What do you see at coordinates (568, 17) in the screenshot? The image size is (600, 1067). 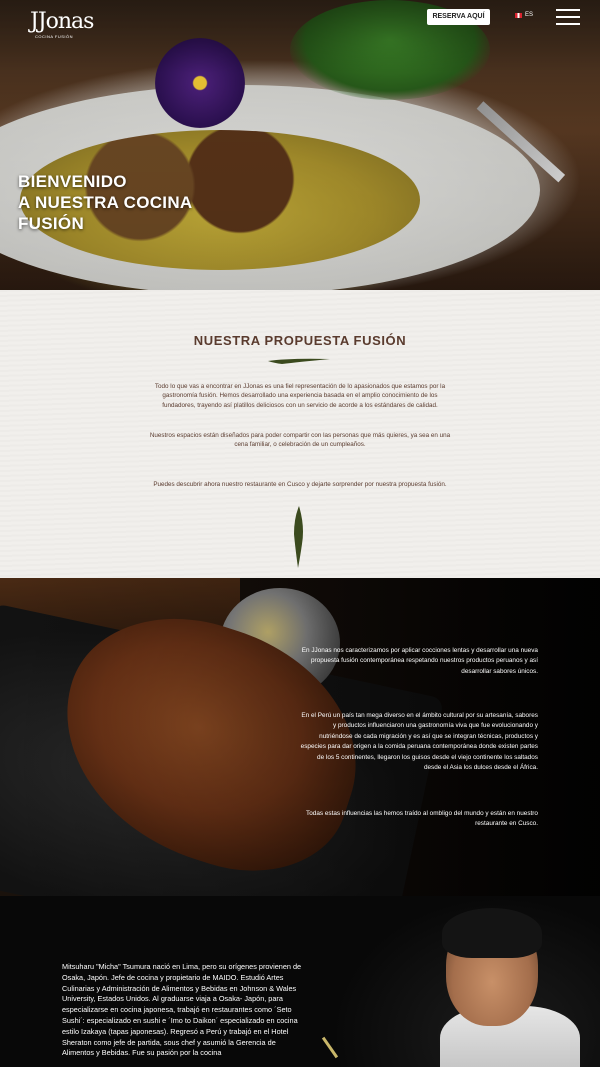 I see `menu-hamburger-icon` at bounding box center [568, 17].